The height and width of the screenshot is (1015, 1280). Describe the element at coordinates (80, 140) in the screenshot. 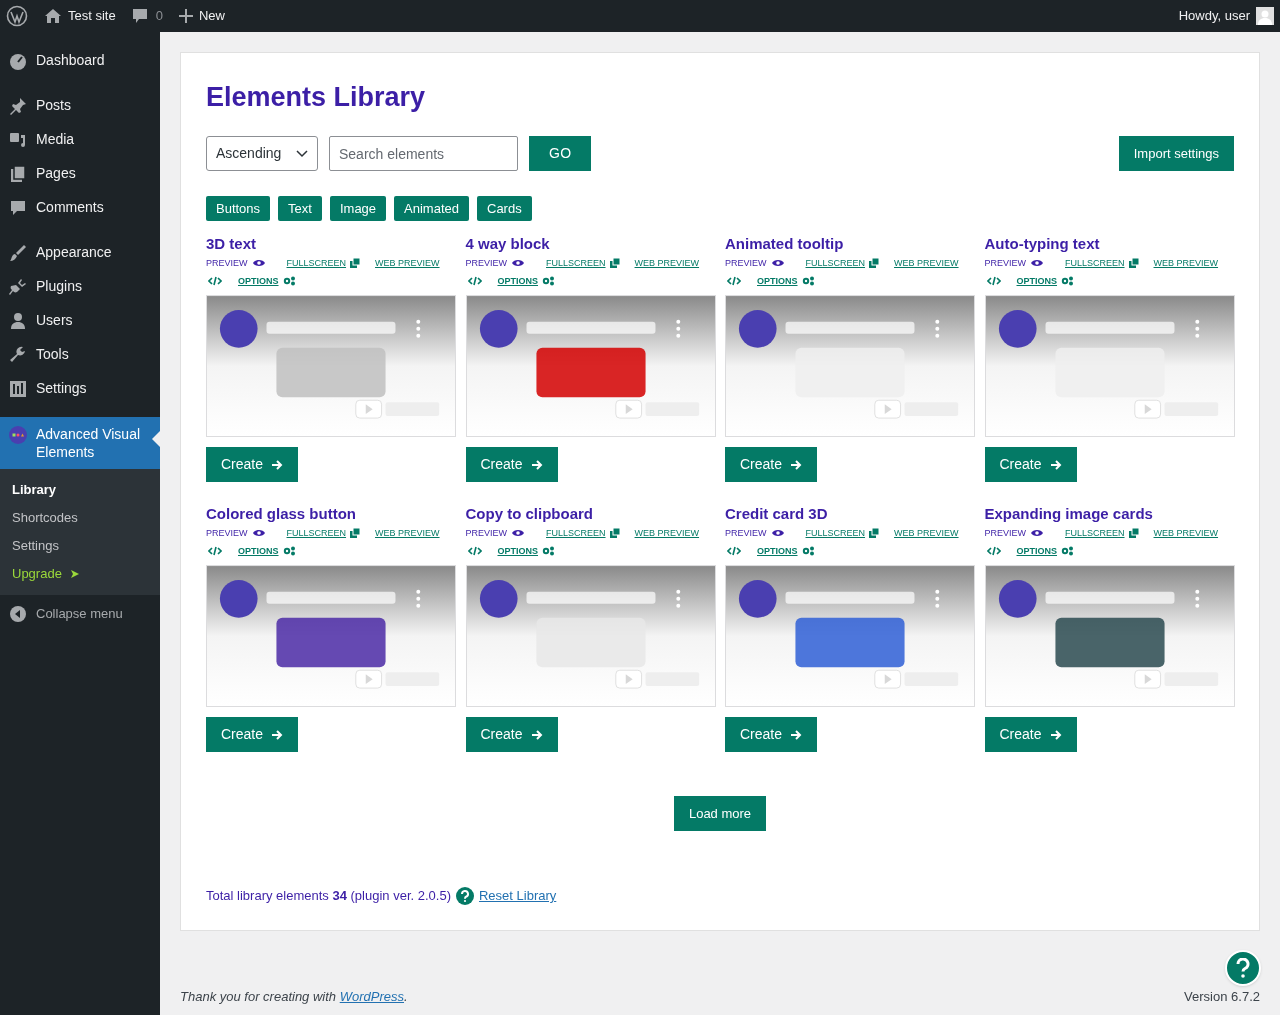

I see `menu-item: Media` at that location.